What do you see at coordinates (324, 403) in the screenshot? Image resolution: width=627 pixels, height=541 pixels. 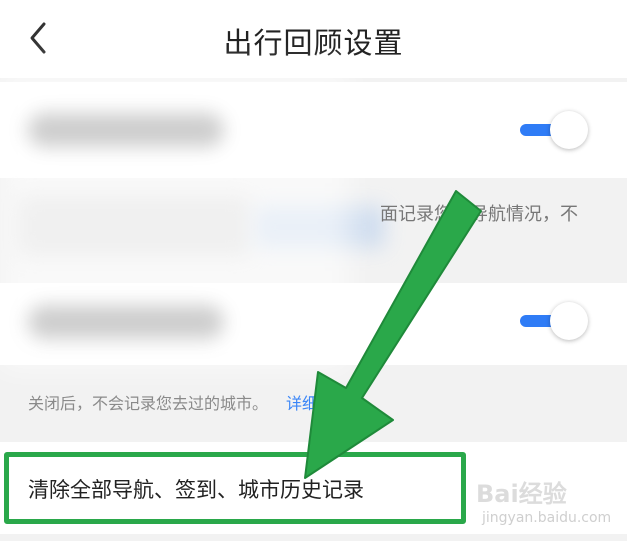 I see `detail-link: 详细说明>` at bounding box center [324, 403].